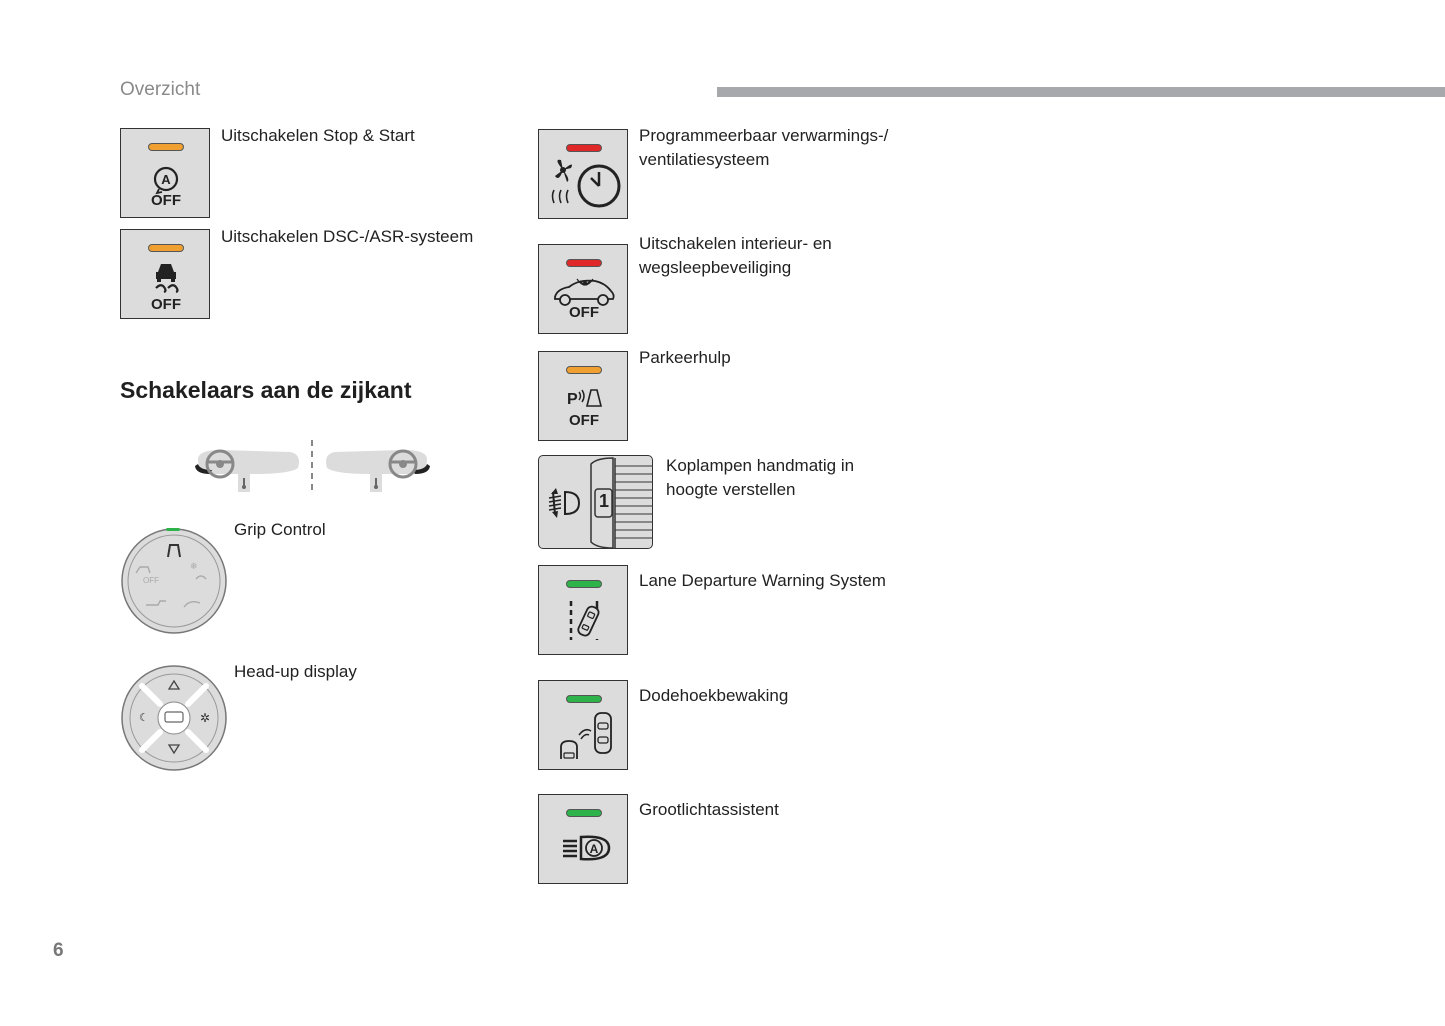 Image resolution: width=1445 pixels, height=1026 pixels. I want to click on wheel-position-number: 1, so click(603, 501).